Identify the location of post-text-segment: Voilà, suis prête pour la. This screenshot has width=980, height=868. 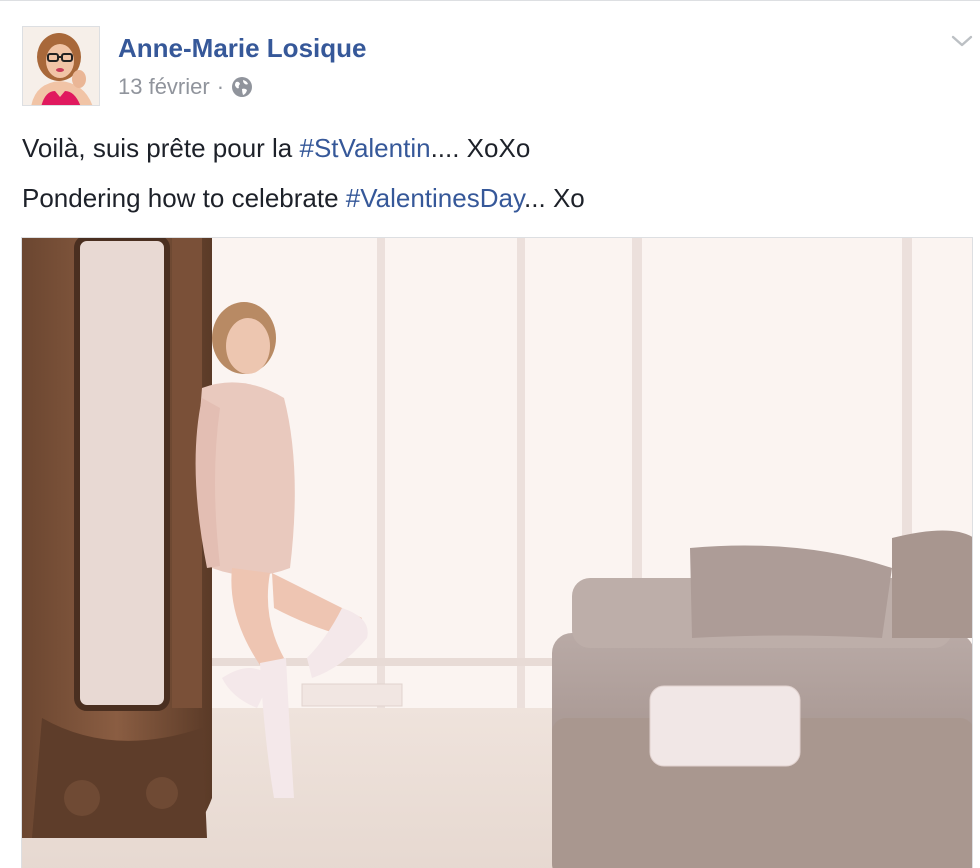
(161, 148).